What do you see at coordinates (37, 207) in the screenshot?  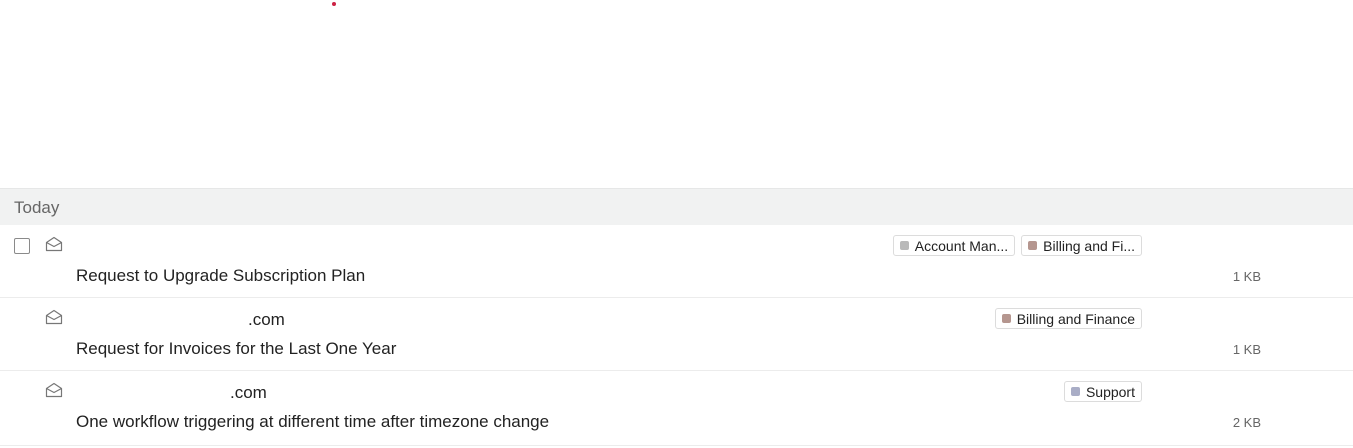 I see `group-label: Today` at bounding box center [37, 207].